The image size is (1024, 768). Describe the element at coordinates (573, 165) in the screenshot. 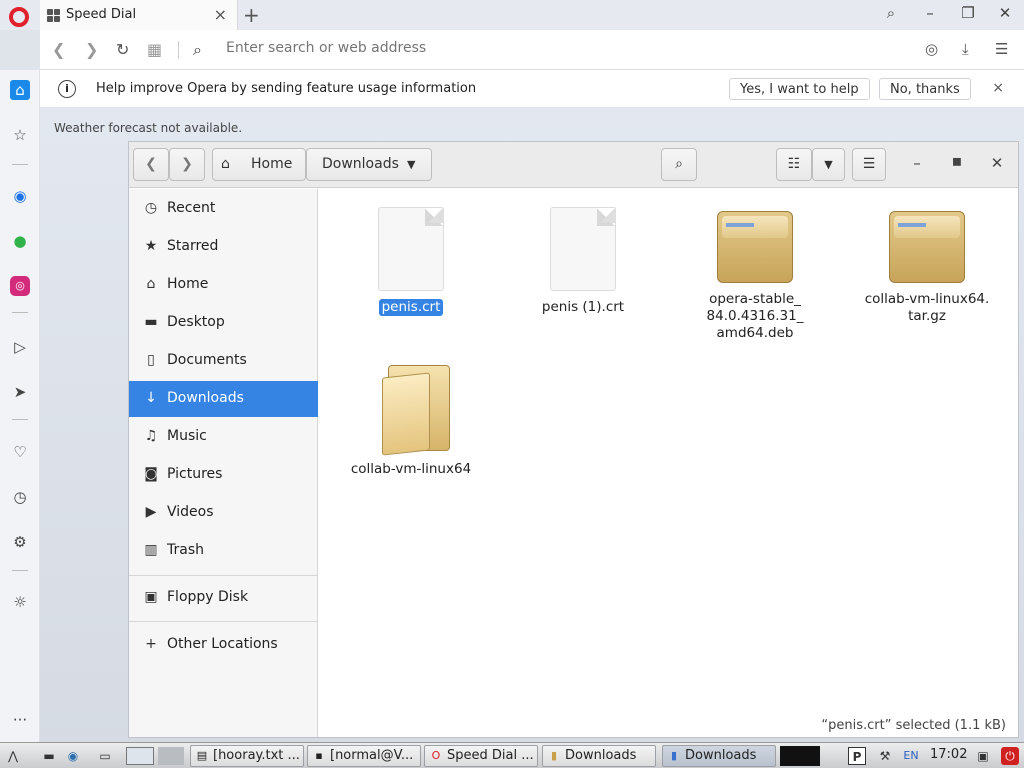

I see `files-headerbar: ❮ ❯ ⌂ Home Downloads ▼ ⌕ ☷ ▼ ☰ – ◼ ✕` at that location.